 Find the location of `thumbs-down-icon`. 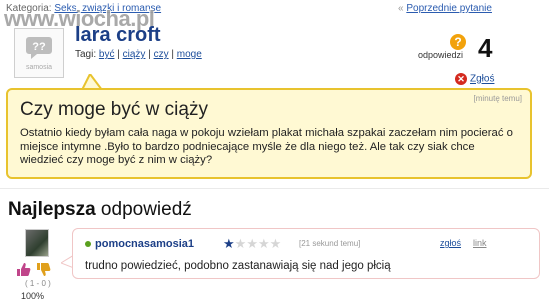

thumbs-down-icon is located at coordinates (44, 269).